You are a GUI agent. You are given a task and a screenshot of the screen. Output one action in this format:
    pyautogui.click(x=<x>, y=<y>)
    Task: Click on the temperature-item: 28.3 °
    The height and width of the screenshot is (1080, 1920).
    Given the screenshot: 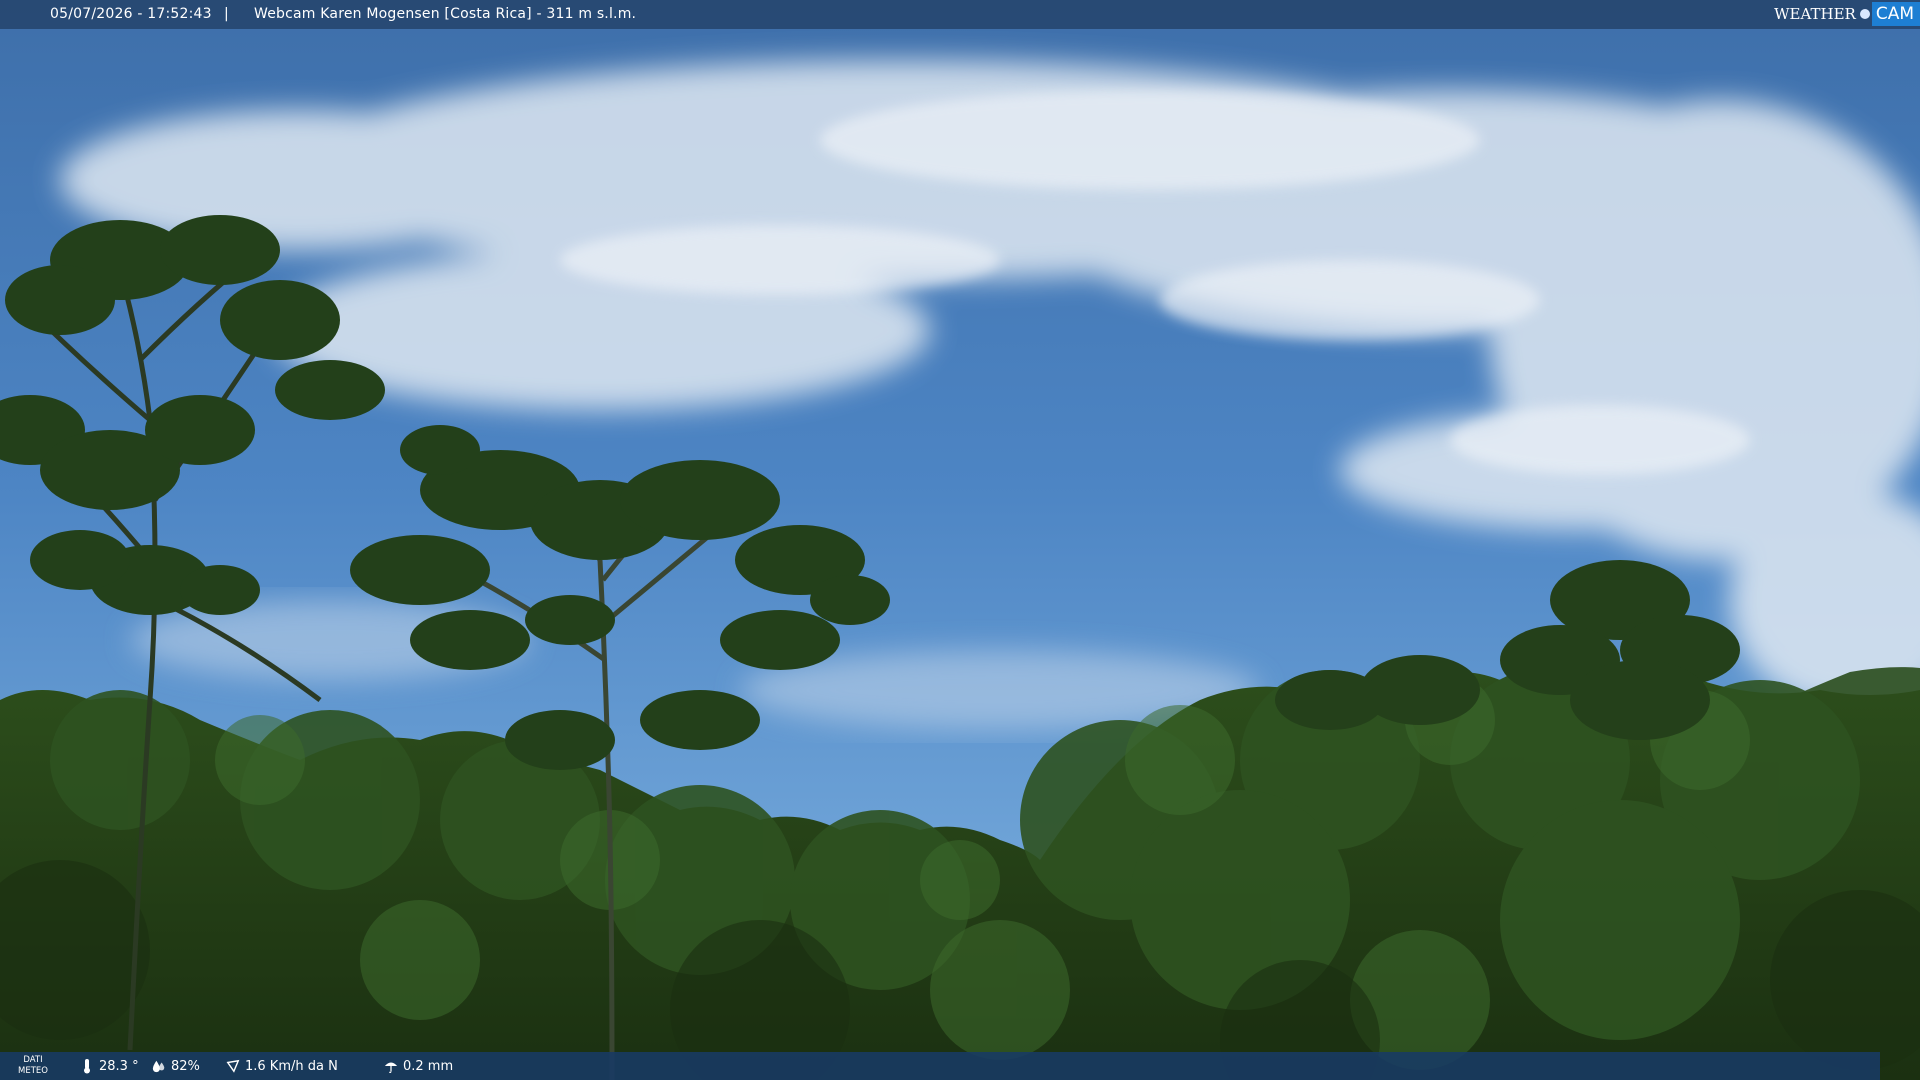 What is the action you would take?
    pyautogui.click(x=109, y=1066)
    